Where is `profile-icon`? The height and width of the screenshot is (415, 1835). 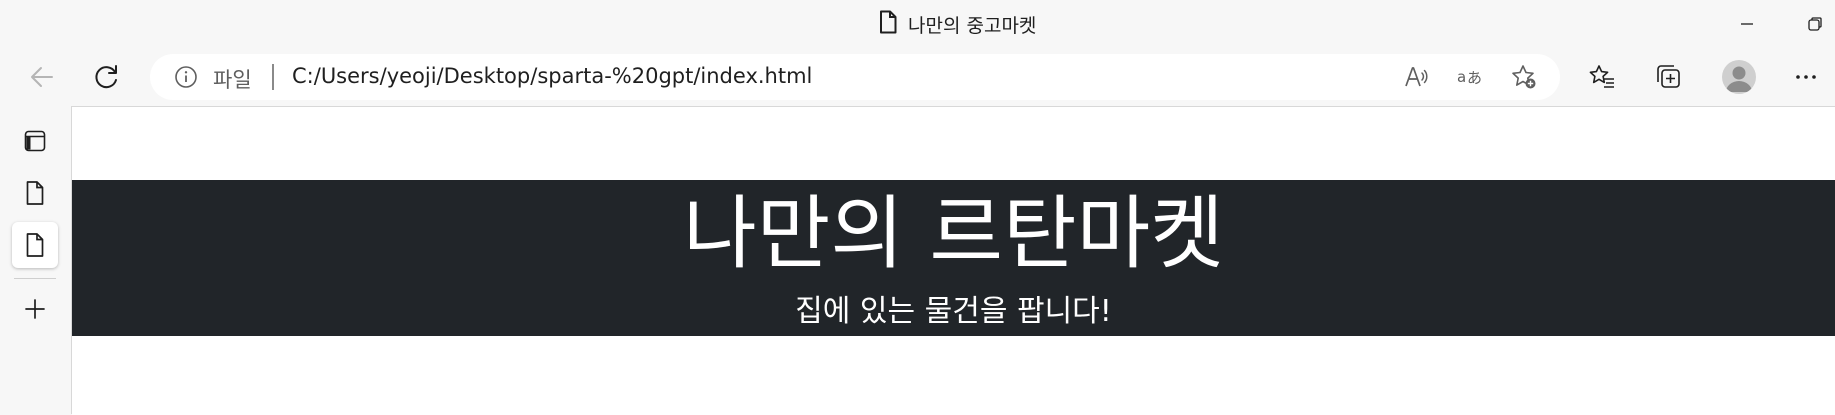 profile-icon is located at coordinates (1739, 77).